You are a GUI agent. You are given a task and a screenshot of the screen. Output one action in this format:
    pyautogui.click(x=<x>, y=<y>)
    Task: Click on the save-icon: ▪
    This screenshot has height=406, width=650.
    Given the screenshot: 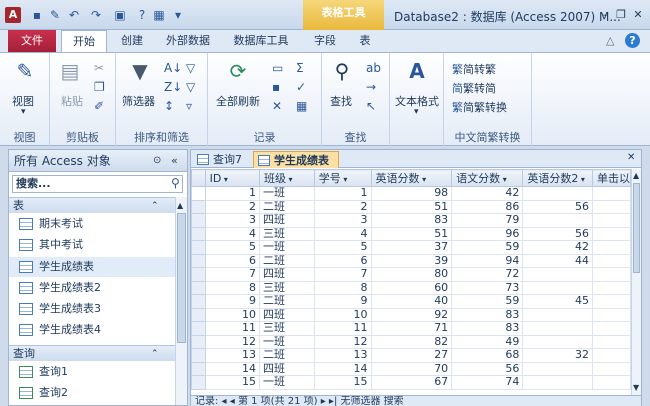 What is the action you would take?
    pyautogui.click(x=37, y=15)
    